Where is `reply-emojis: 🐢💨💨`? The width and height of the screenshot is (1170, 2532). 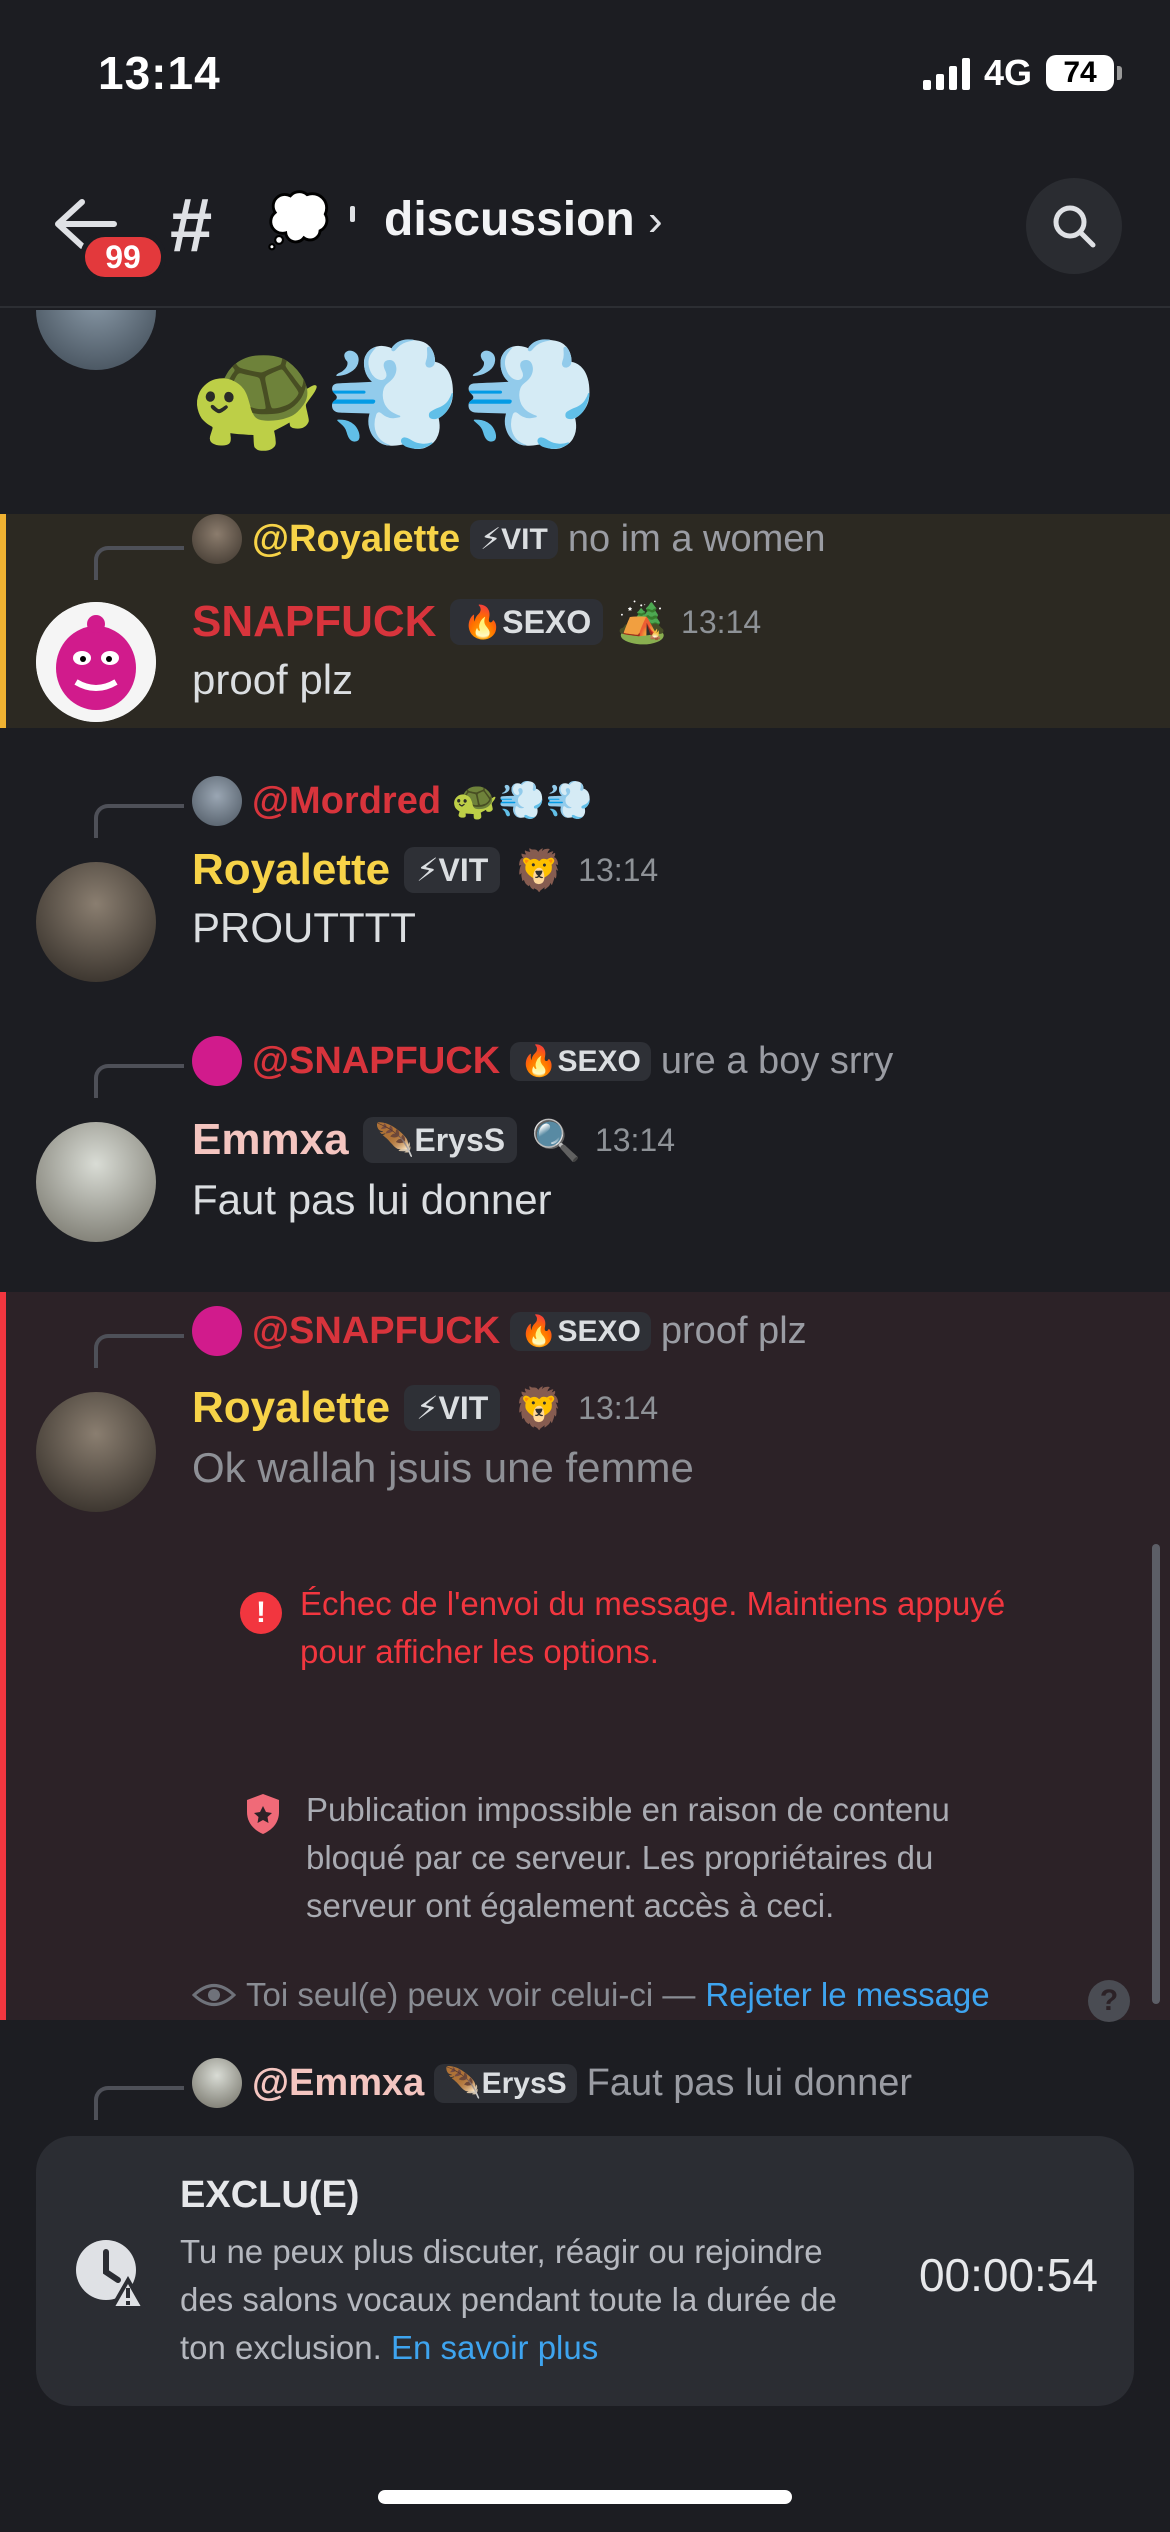 reply-emojis: 🐢💨💨 is located at coordinates (522, 801).